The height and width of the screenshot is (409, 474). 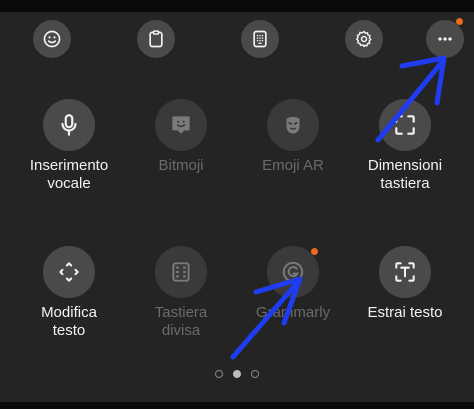 I want to click on resize-icon, so click(x=405, y=125).